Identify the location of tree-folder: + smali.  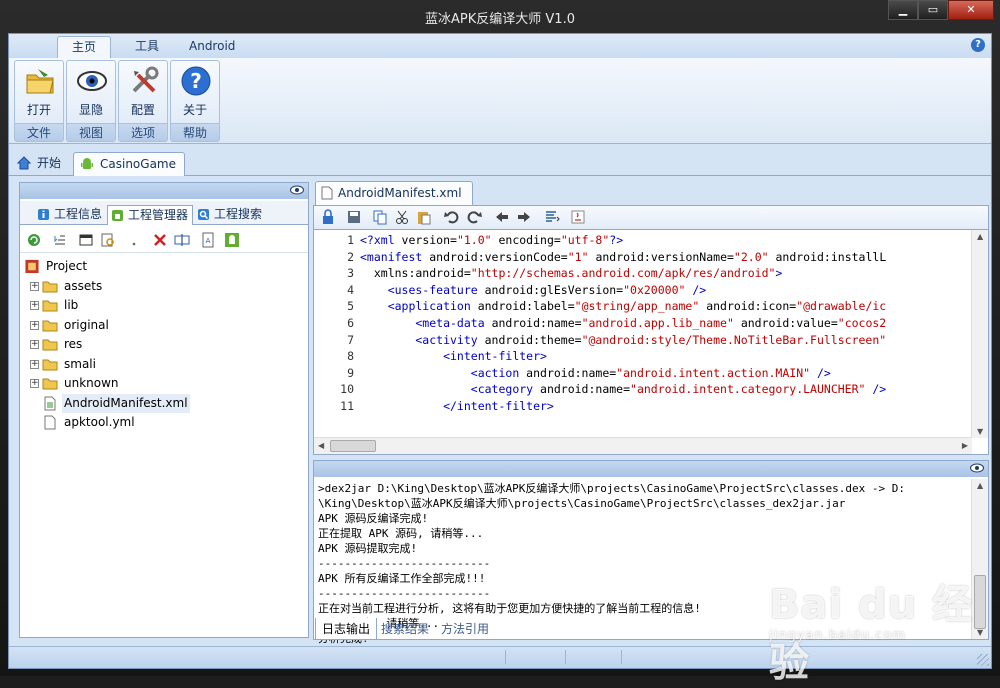
(165, 365).